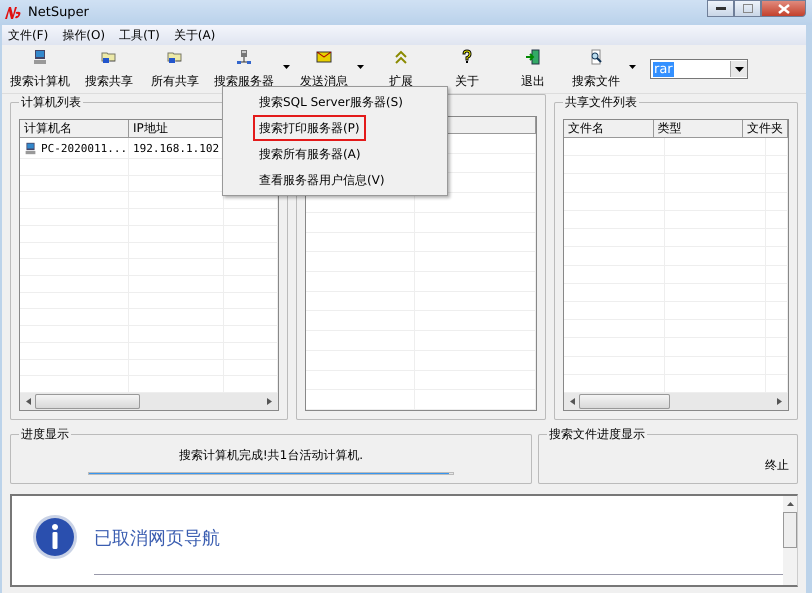 The width and height of the screenshot is (812, 593). Describe the element at coordinates (310, 154) in the screenshot. I see `menu-item: 搜索所有服务器(A)` at that location.